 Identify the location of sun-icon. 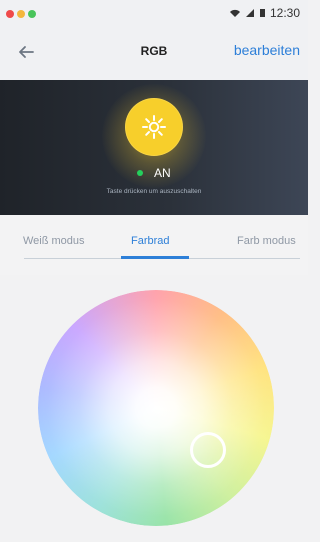
(154, 127).